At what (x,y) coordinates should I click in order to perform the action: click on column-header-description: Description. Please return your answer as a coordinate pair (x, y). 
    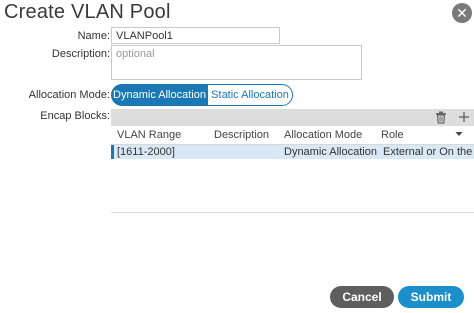
    Looking at the image, I should click on (241, 135).